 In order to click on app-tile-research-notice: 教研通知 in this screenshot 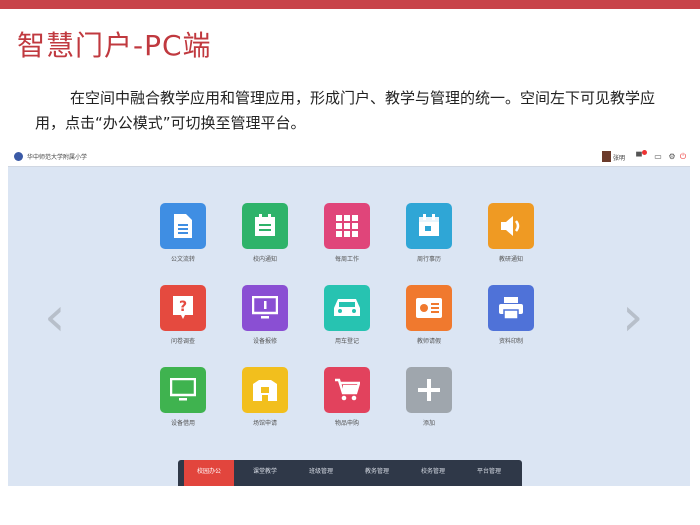, I will do `click(511, 238)`.